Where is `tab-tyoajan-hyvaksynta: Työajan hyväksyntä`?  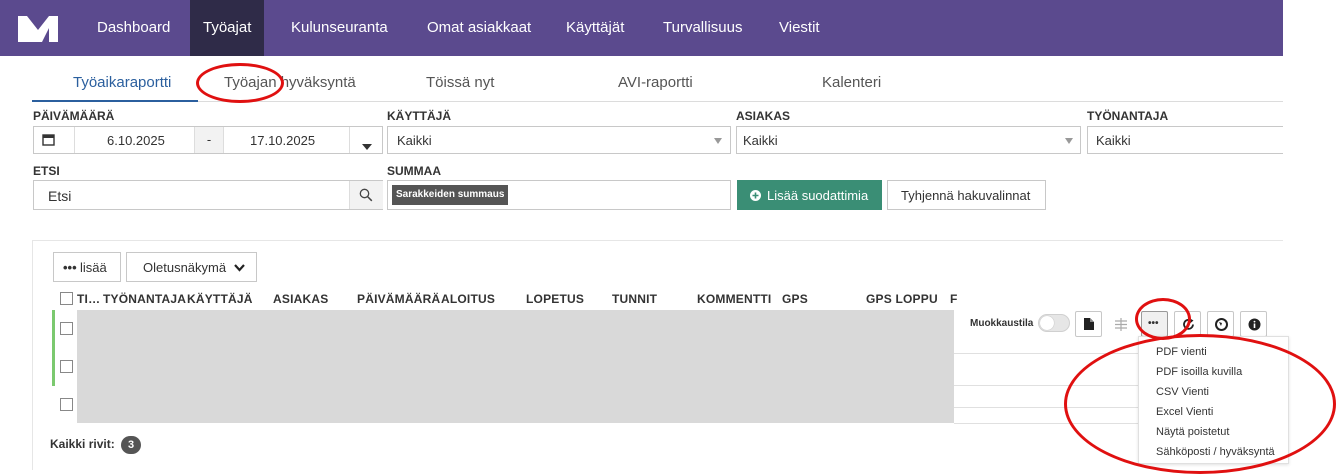
tab-tyoajan-hyvaksynta: Työajan hyväksyntä is located at coordinates (290, 82).